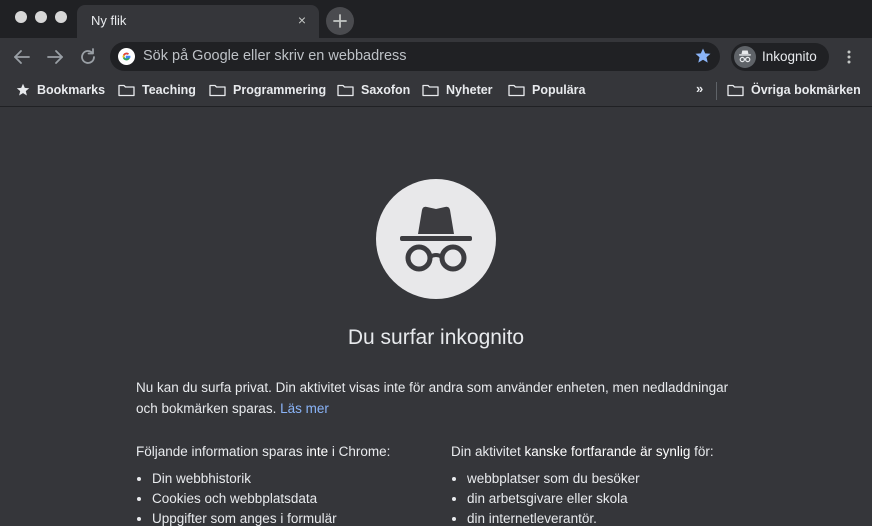 The image size is (872, 526). I want to click on google-icon, so click(126, 56).